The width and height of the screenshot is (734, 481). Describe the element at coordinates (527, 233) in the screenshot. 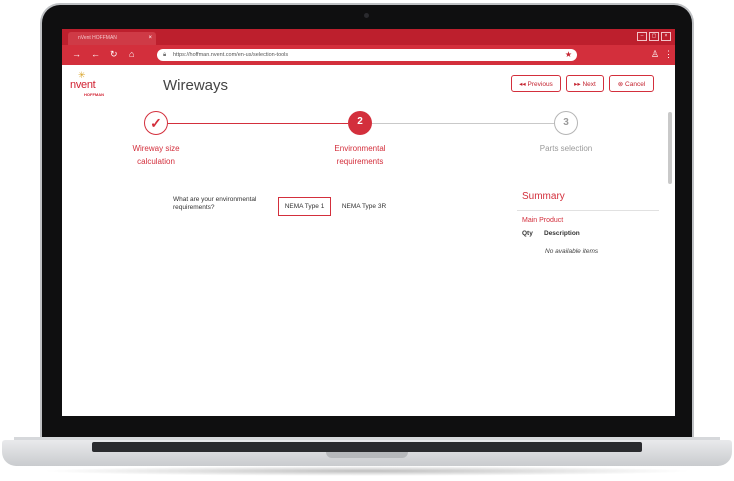

I see `qty-column-header: Qty` at that location.